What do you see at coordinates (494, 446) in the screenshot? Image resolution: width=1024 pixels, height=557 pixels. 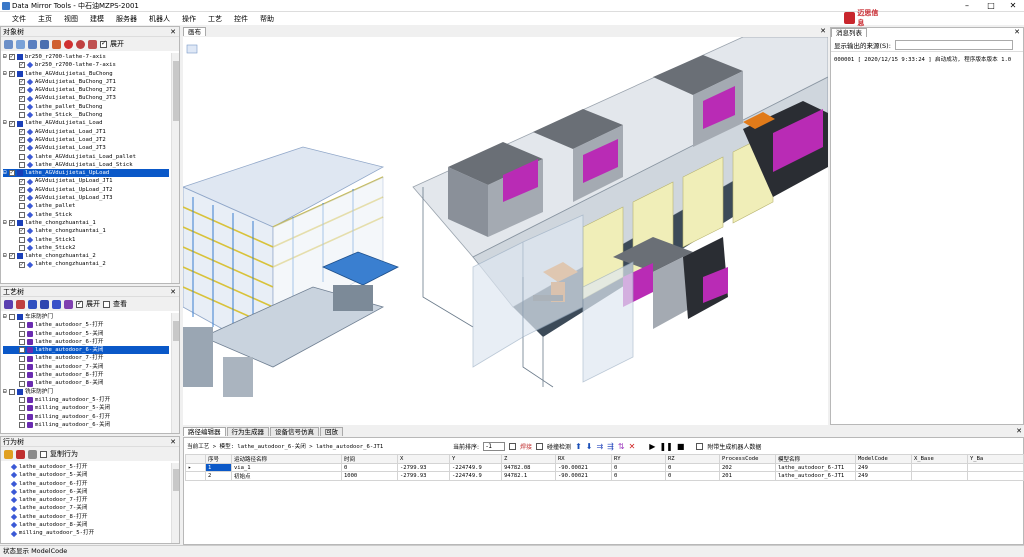 I see `order-input: -1` at bounding box center [494, 446].